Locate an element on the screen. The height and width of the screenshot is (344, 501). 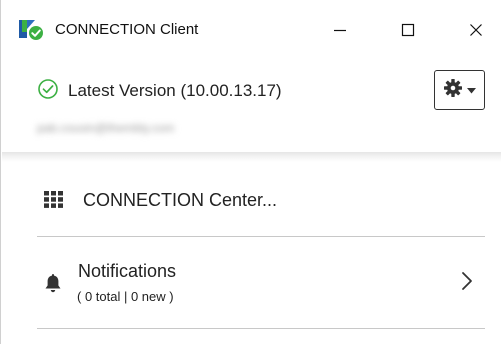
bell-icon is located at coordinates (53, 286).